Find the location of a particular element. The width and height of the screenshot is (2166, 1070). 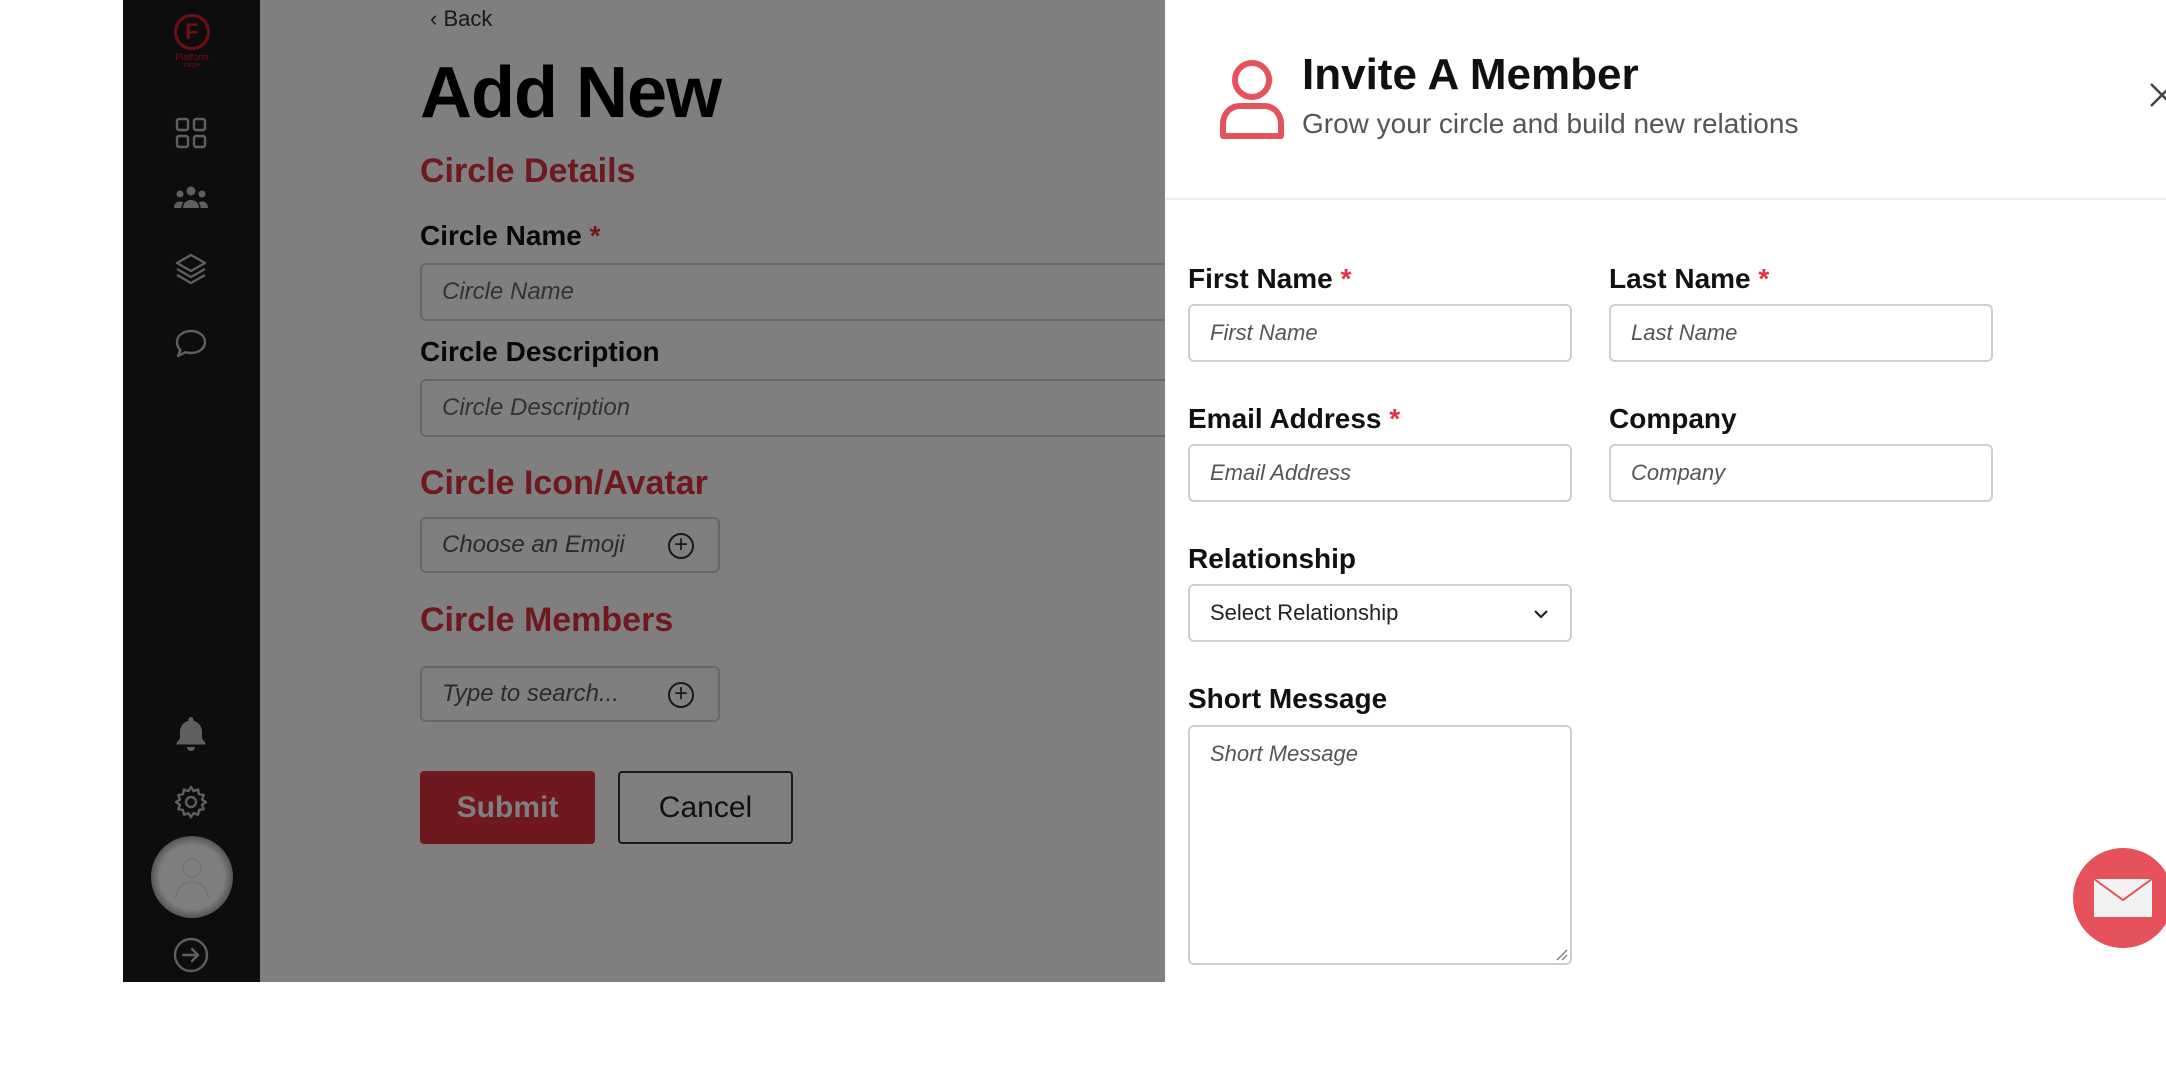

circle-name-label: Circle Name * is located at coordinates (510, 235).